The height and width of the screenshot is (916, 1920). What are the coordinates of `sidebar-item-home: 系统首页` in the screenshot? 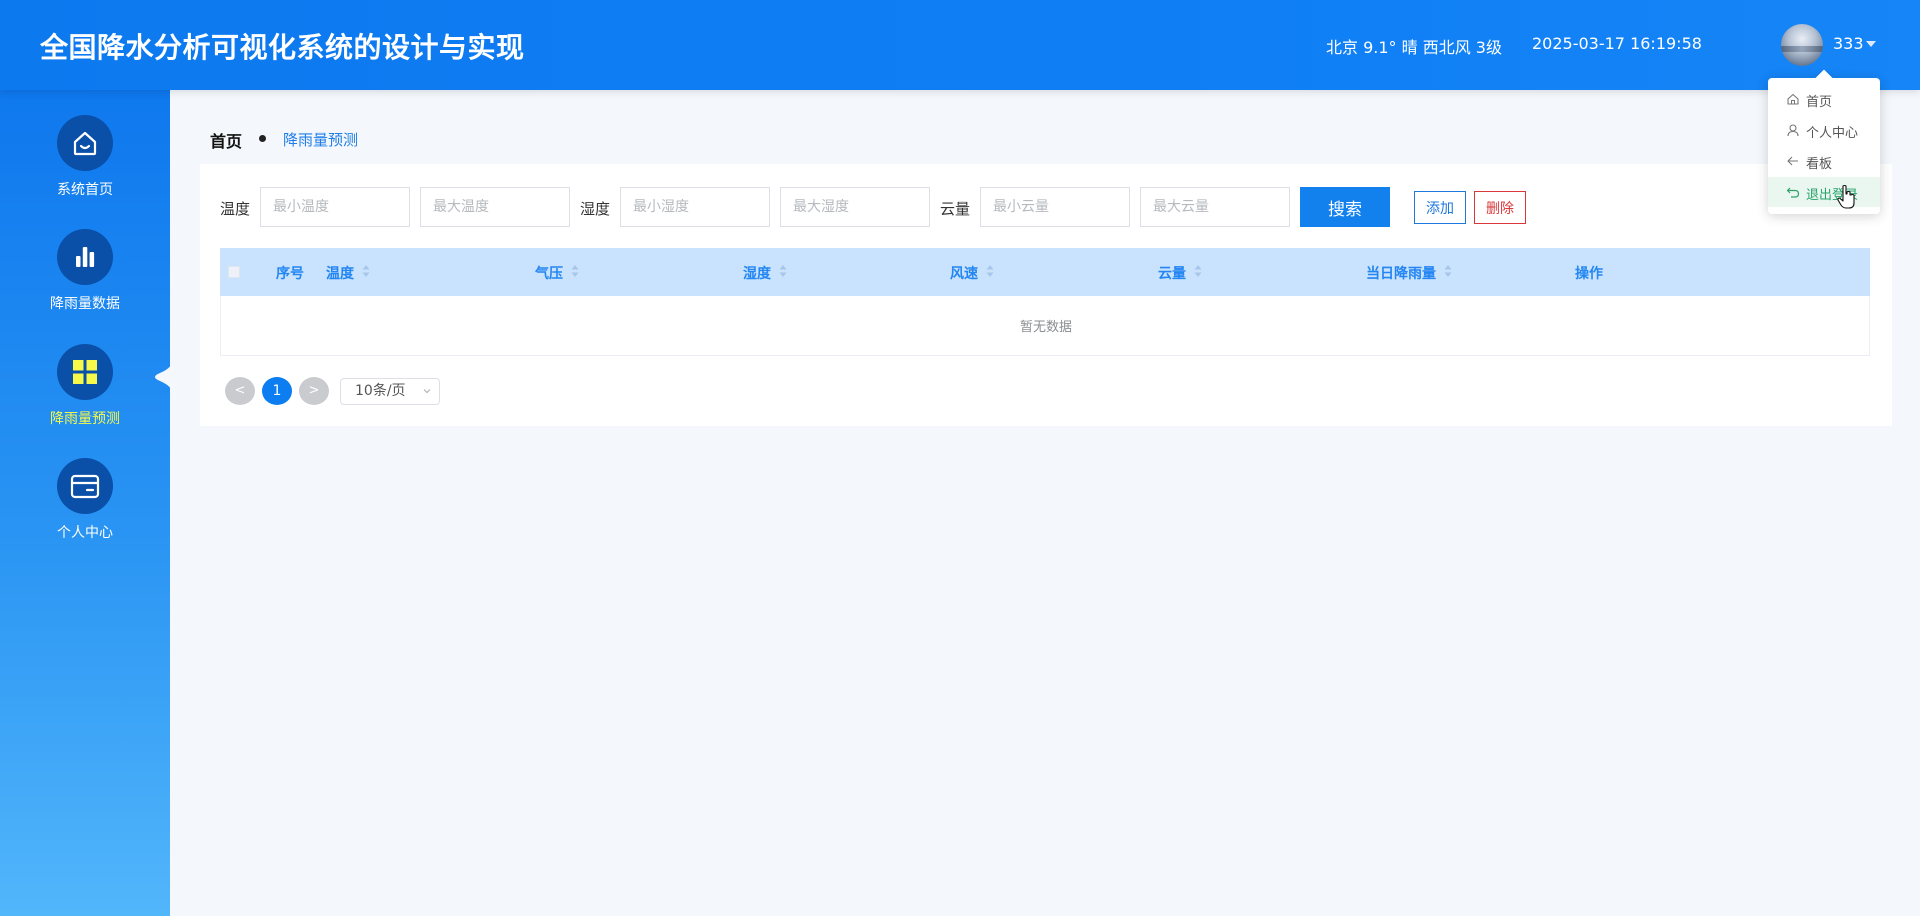 It's located at (85, 165).